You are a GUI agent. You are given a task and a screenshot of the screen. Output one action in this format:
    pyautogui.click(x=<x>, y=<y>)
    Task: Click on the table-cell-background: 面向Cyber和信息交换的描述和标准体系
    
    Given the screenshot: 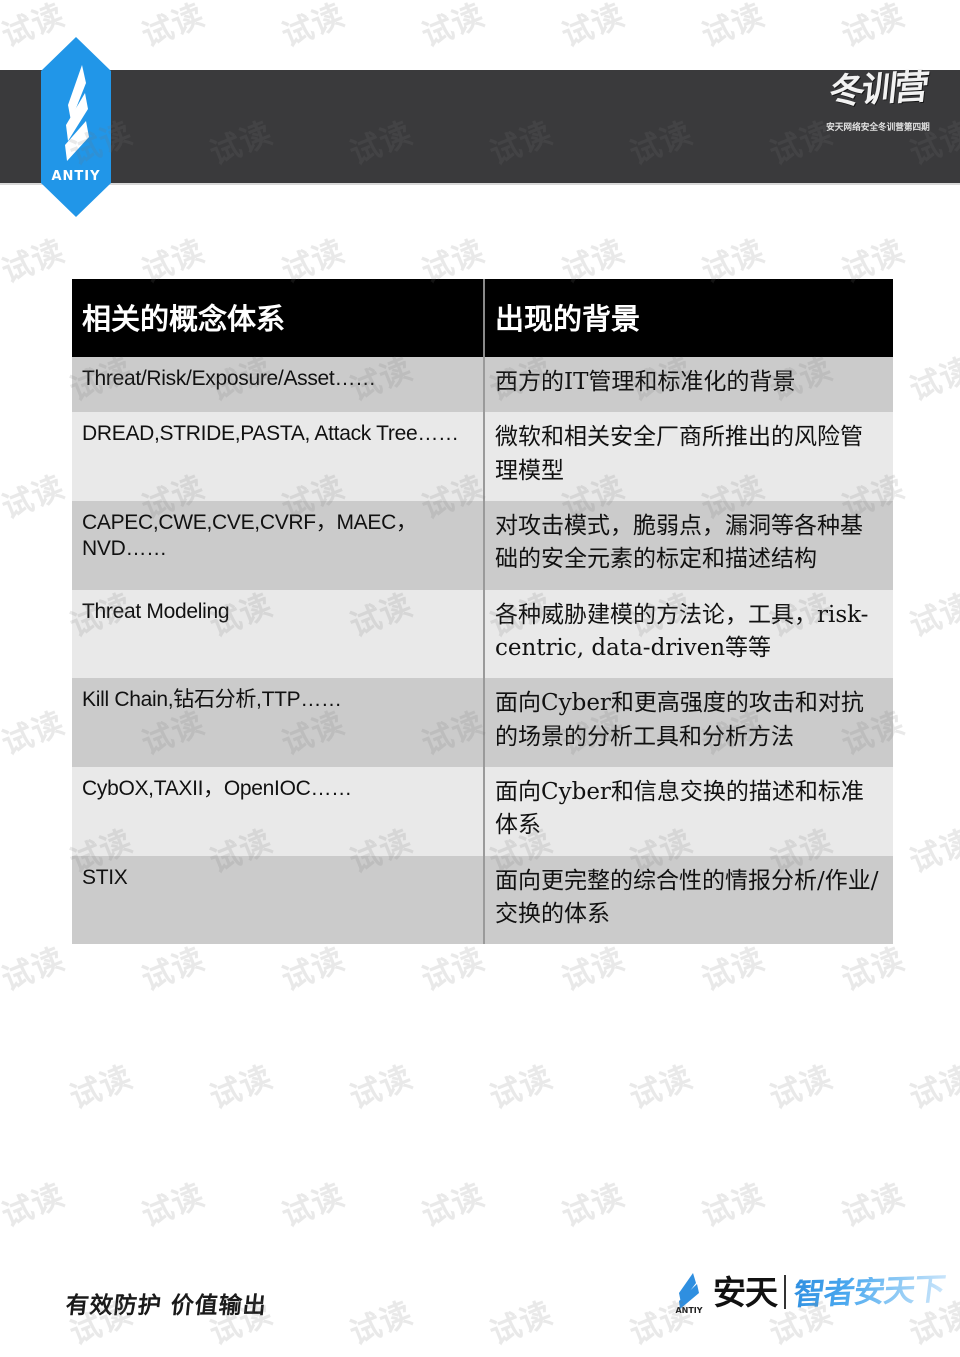 What is the action you would take?
    pyautogui.click(x=688, y=811)
    